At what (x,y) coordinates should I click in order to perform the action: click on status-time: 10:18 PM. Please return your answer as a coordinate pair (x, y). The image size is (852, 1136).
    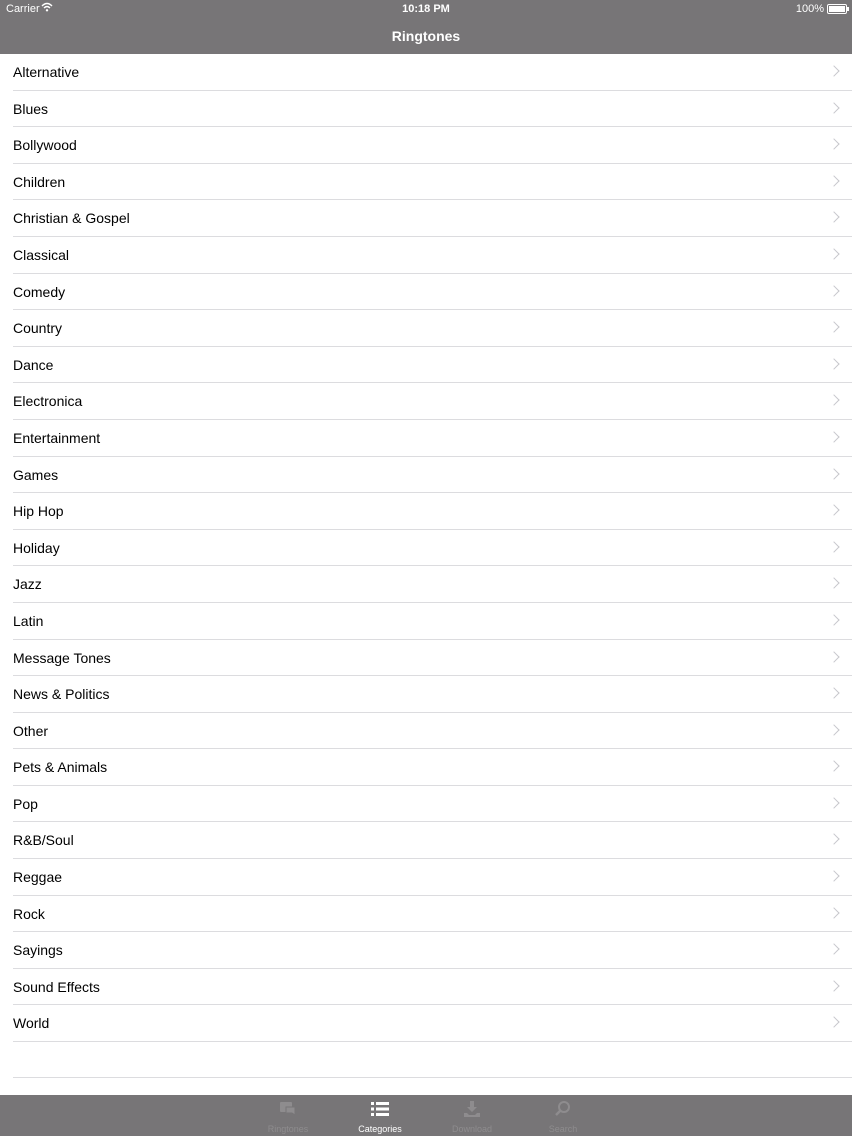
    Looking at the image, I should click on (426, 9).